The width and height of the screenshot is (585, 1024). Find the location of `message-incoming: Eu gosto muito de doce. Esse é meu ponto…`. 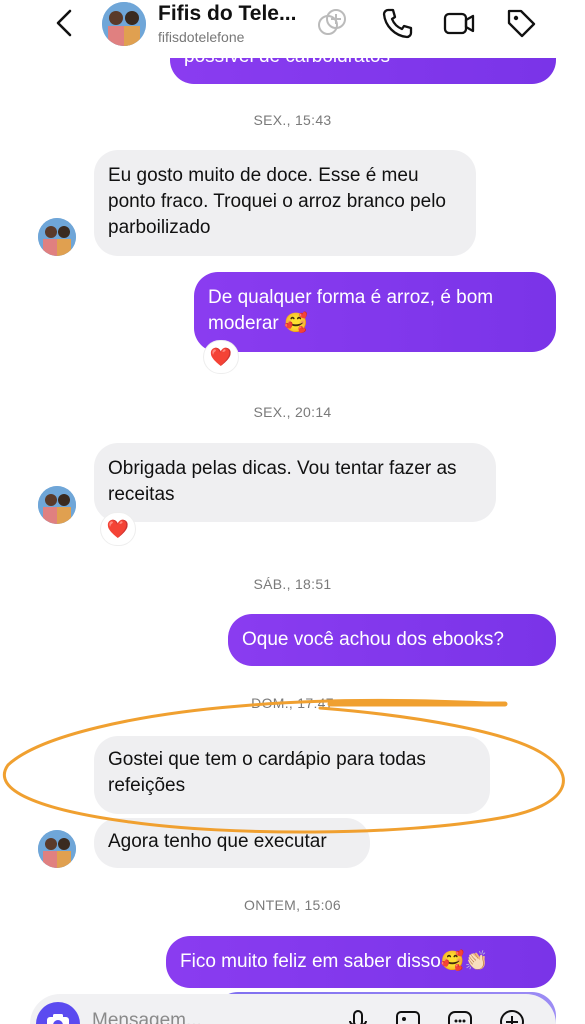

message-incoming: Eu gosto muito de doce. Esse é meu ponto… is located at coordinates (285, 203).